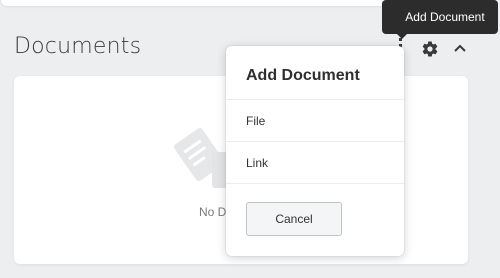 The image size is (500, 278). I want to click on chevron-up-icon, so click(460, 48).